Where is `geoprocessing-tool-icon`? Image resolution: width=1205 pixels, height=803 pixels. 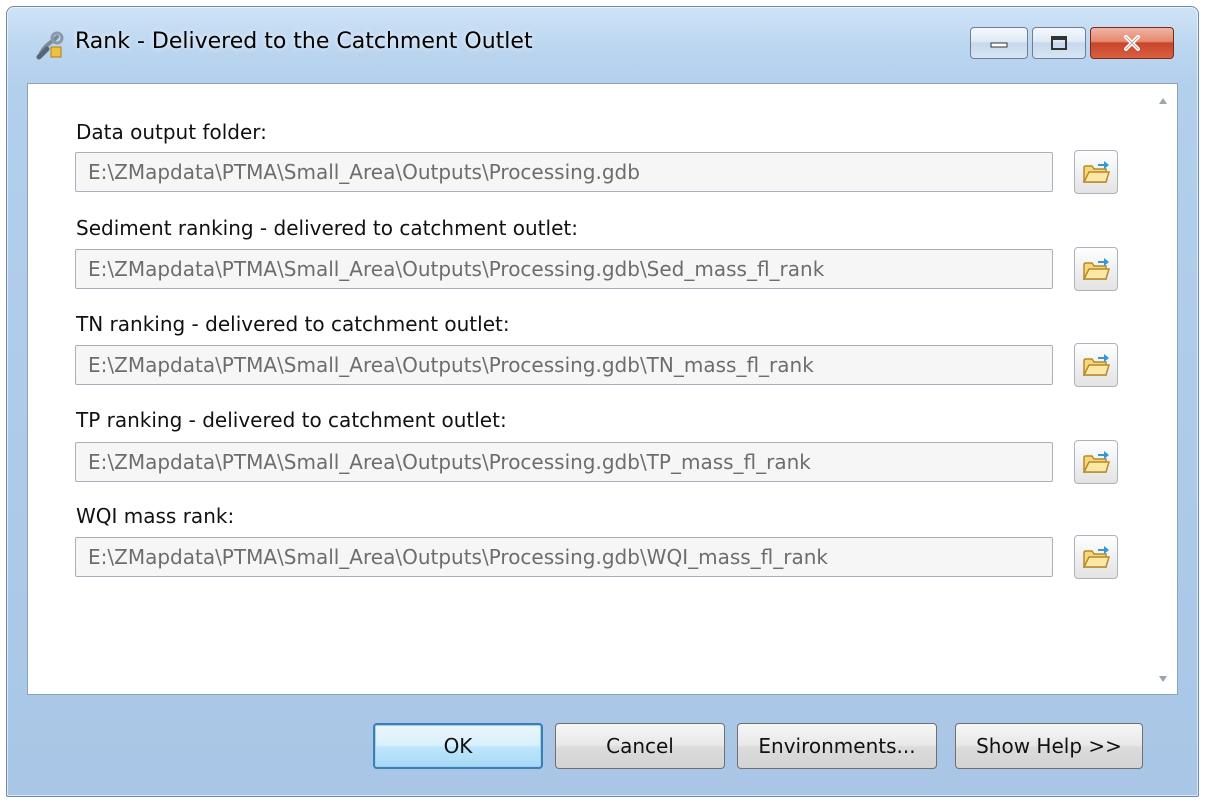
geoprocessing-tool-icon is located at coordinates (50, 46).